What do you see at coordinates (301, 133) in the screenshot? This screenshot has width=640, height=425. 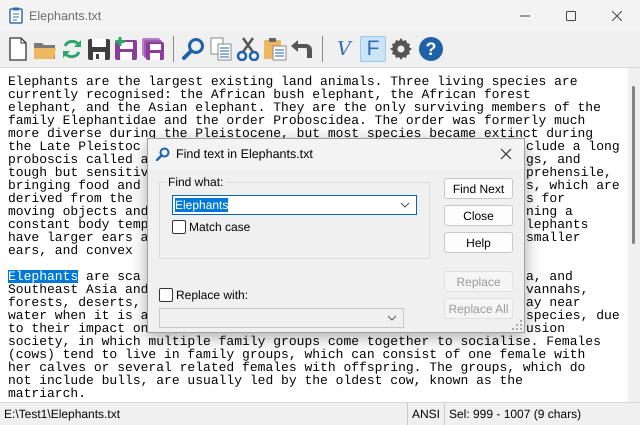 I see `text-line: more diverse during the Pleistocene, but most species became extinct during` at bounding box center [301, 133].